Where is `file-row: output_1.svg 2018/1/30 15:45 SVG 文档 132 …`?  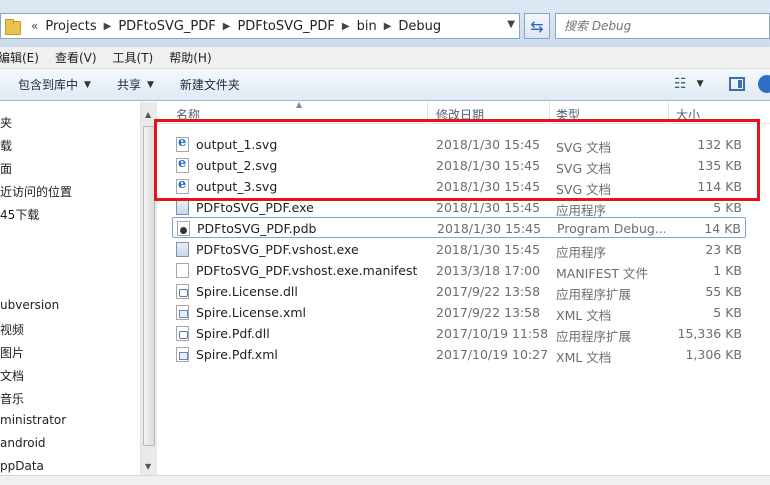 file-row: output_1.svg 2018/1/30 15:45 SVG 文档 132 … is located at coordinates (459, 144).